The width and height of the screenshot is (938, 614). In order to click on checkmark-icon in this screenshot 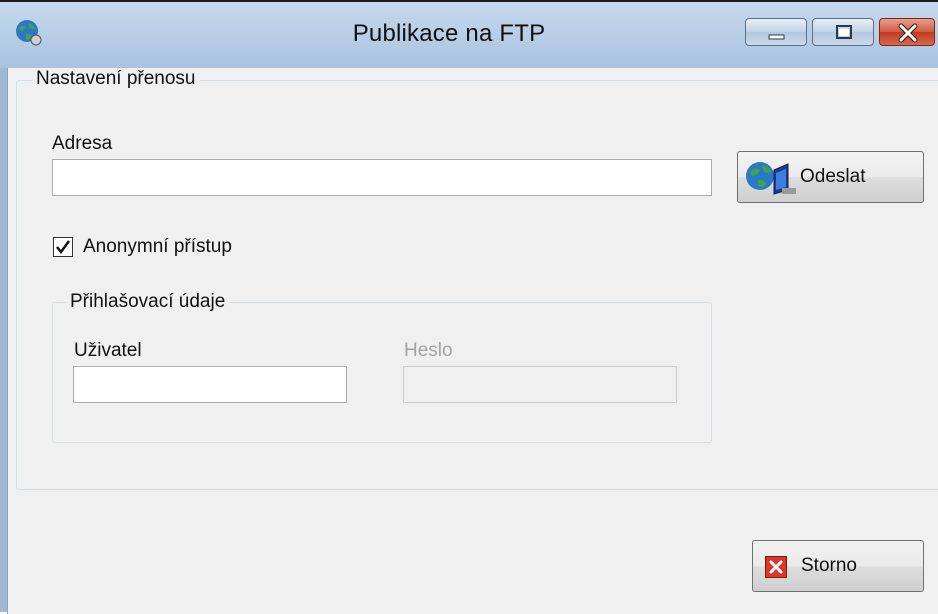, I will do `click(63, 247)`.